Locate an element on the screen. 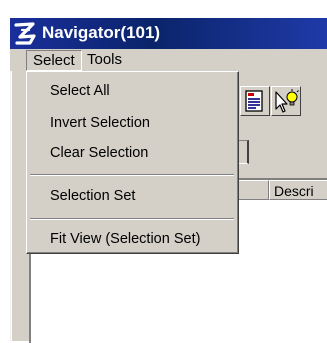 The image size is (327, 343). menu-select: Select is located at coordinates (54, 60).